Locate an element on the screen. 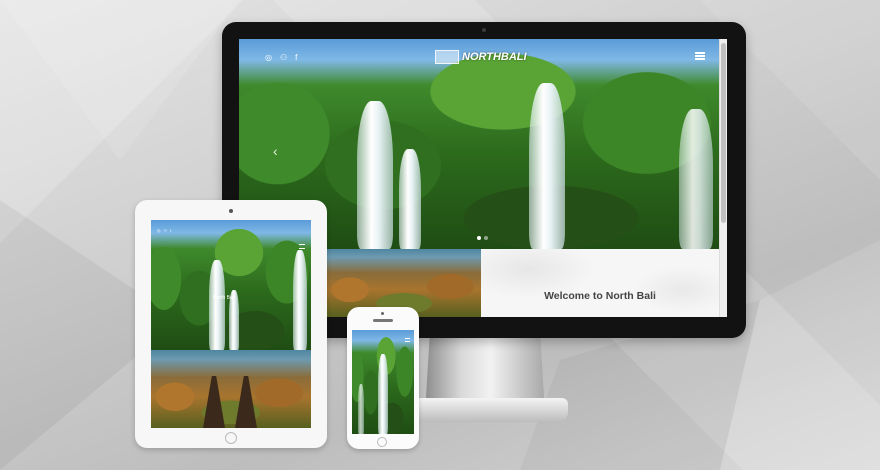 This screenshot has height=470, width=880. monitor-stand-base is located at coordinates (489, 410).